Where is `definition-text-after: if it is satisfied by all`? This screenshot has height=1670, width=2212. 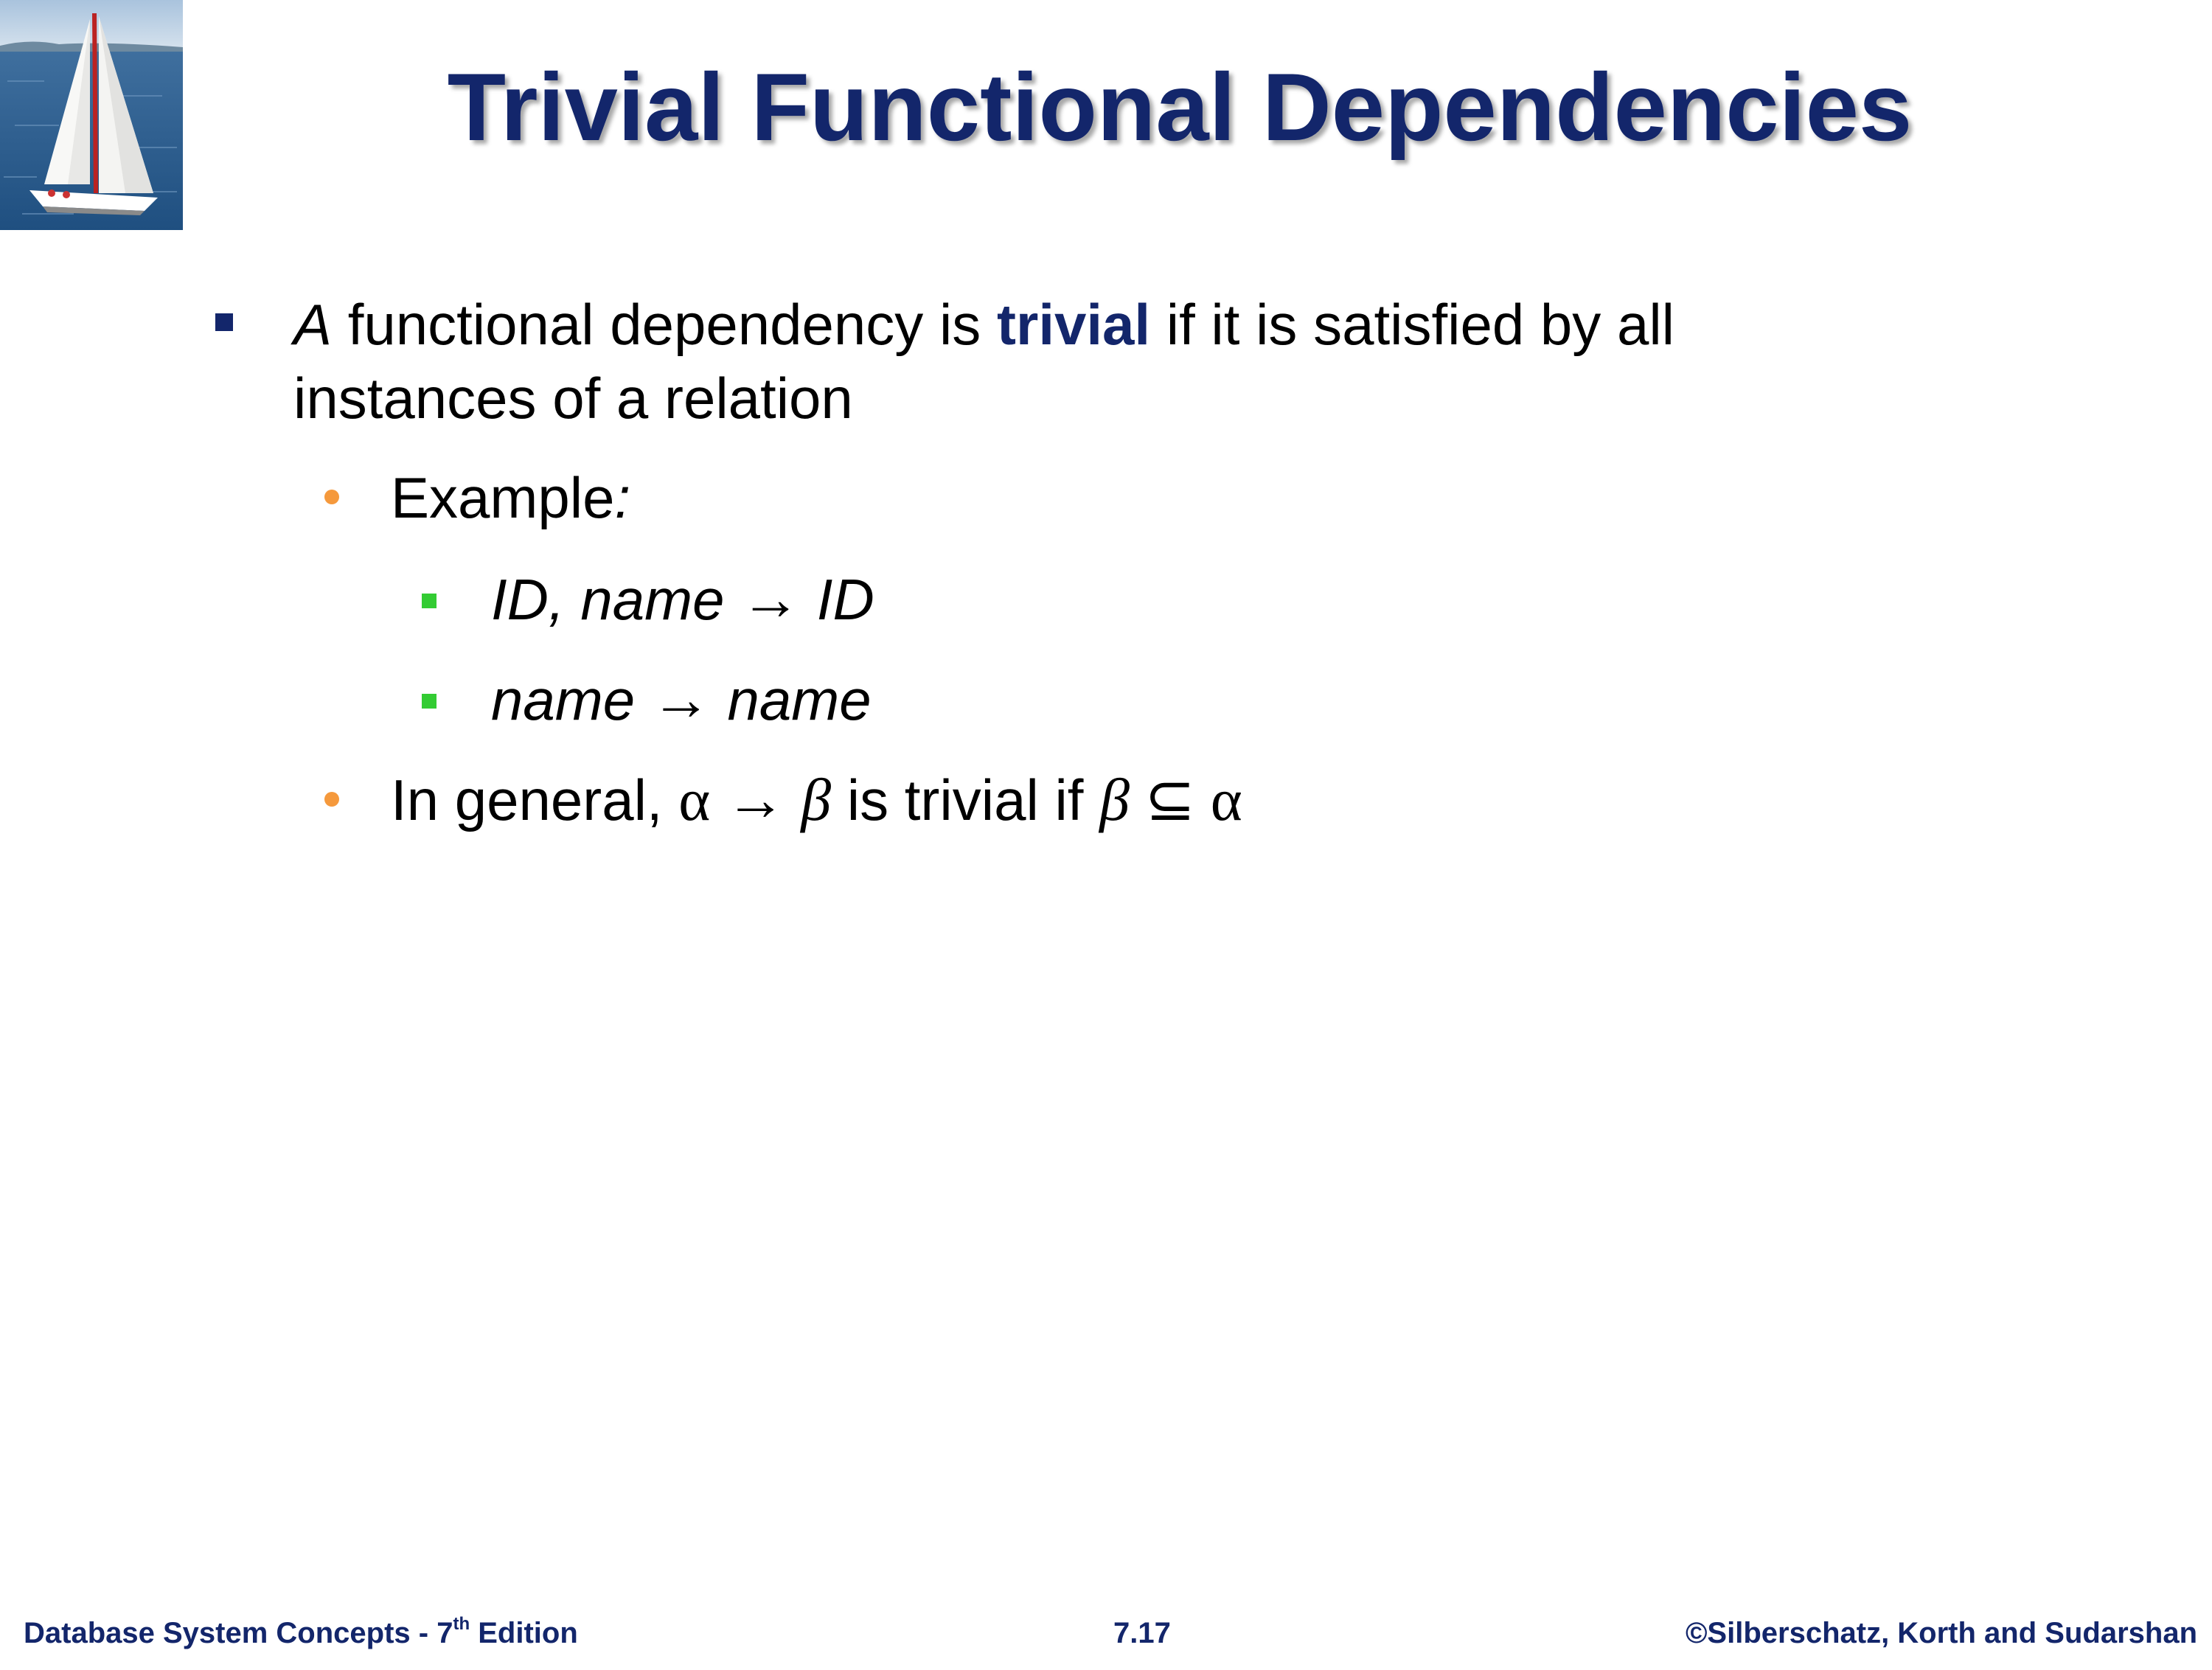
definition-text-after: if it is satisfied by all is located at coordinates (1412, 324).